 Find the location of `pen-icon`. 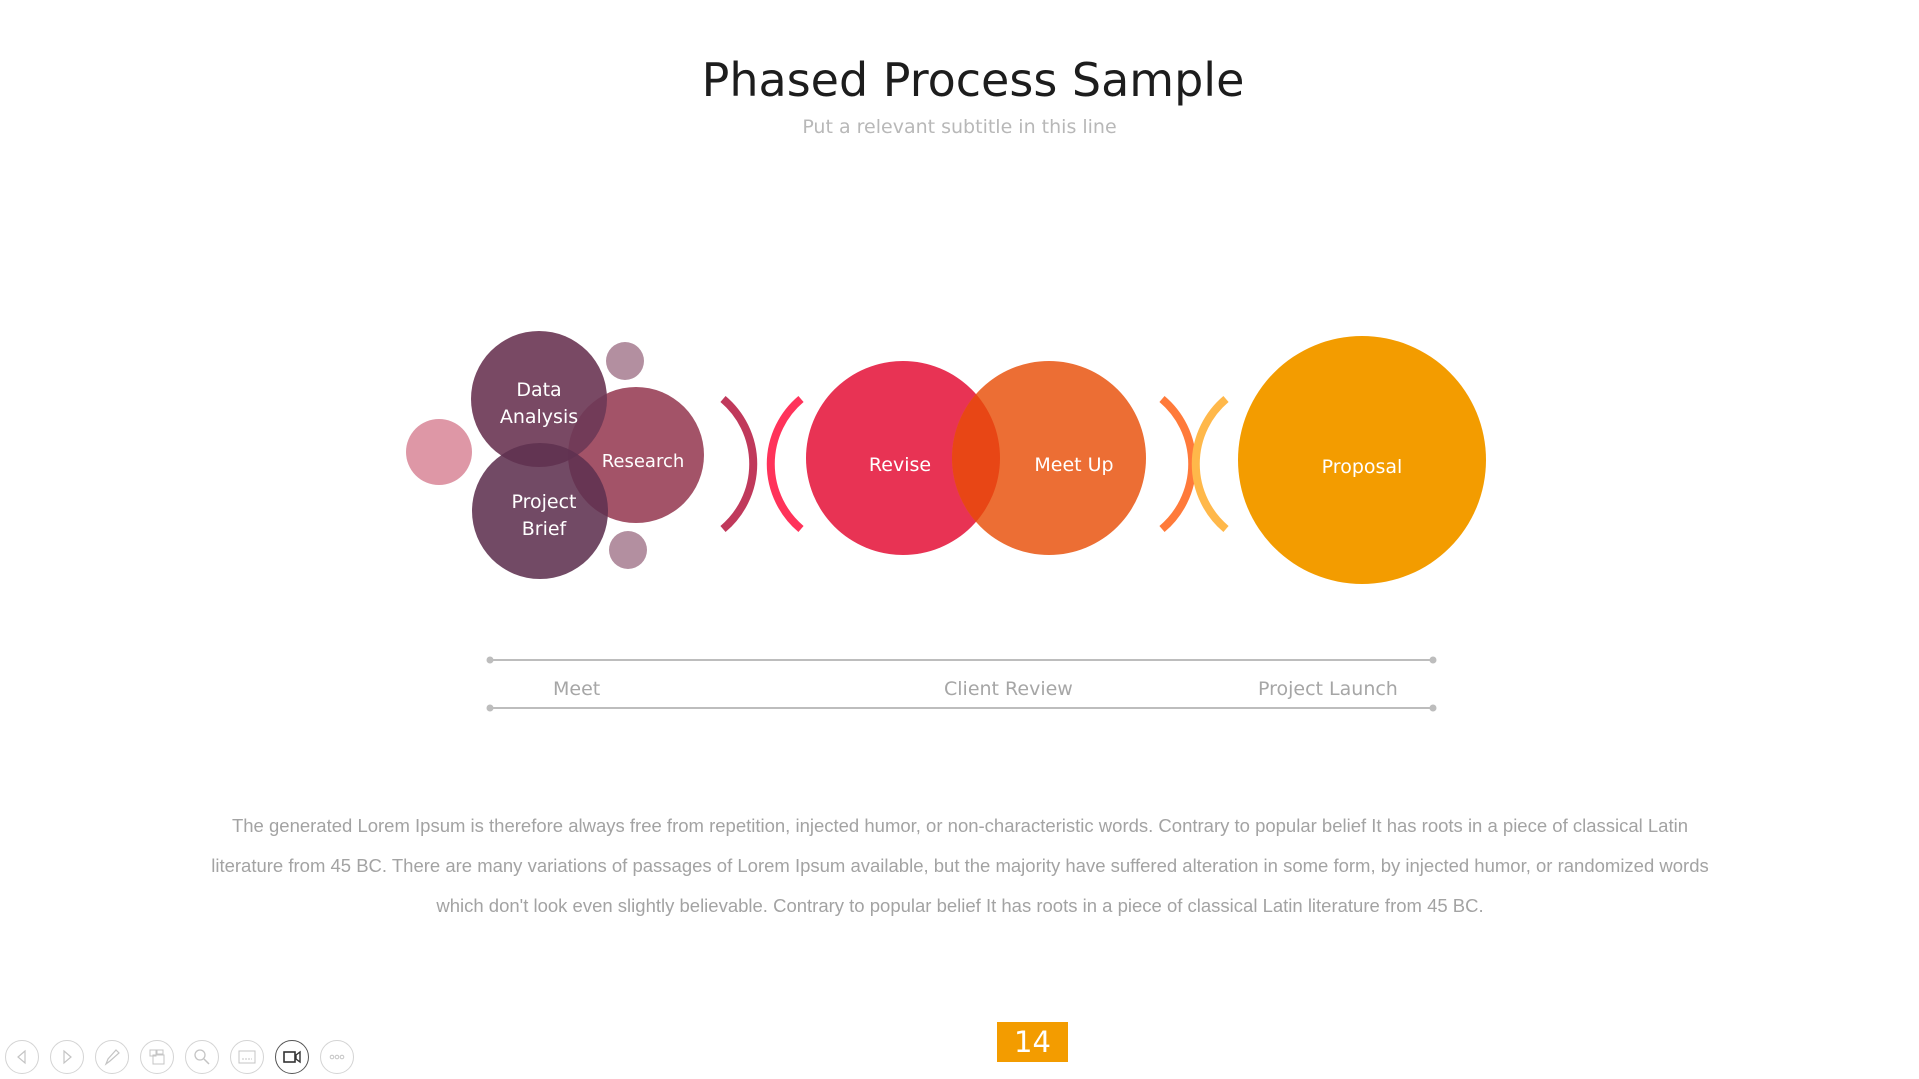

pen-icon is located at coordinates (112, 1057).